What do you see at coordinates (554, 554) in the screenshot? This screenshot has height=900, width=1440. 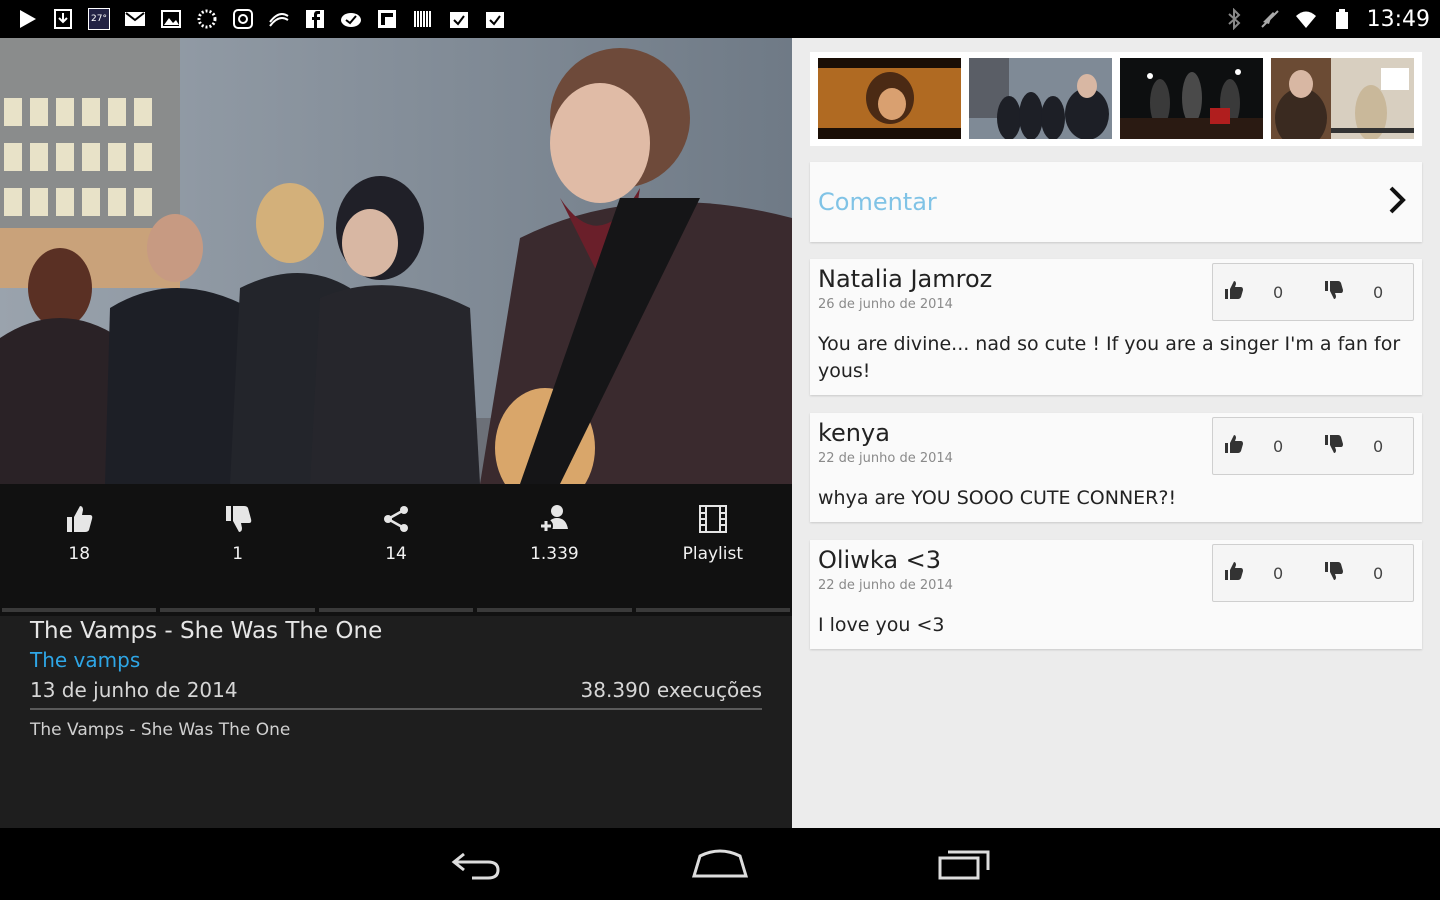 I see `follower-count: 1.339` at bounding box center [554, 554].